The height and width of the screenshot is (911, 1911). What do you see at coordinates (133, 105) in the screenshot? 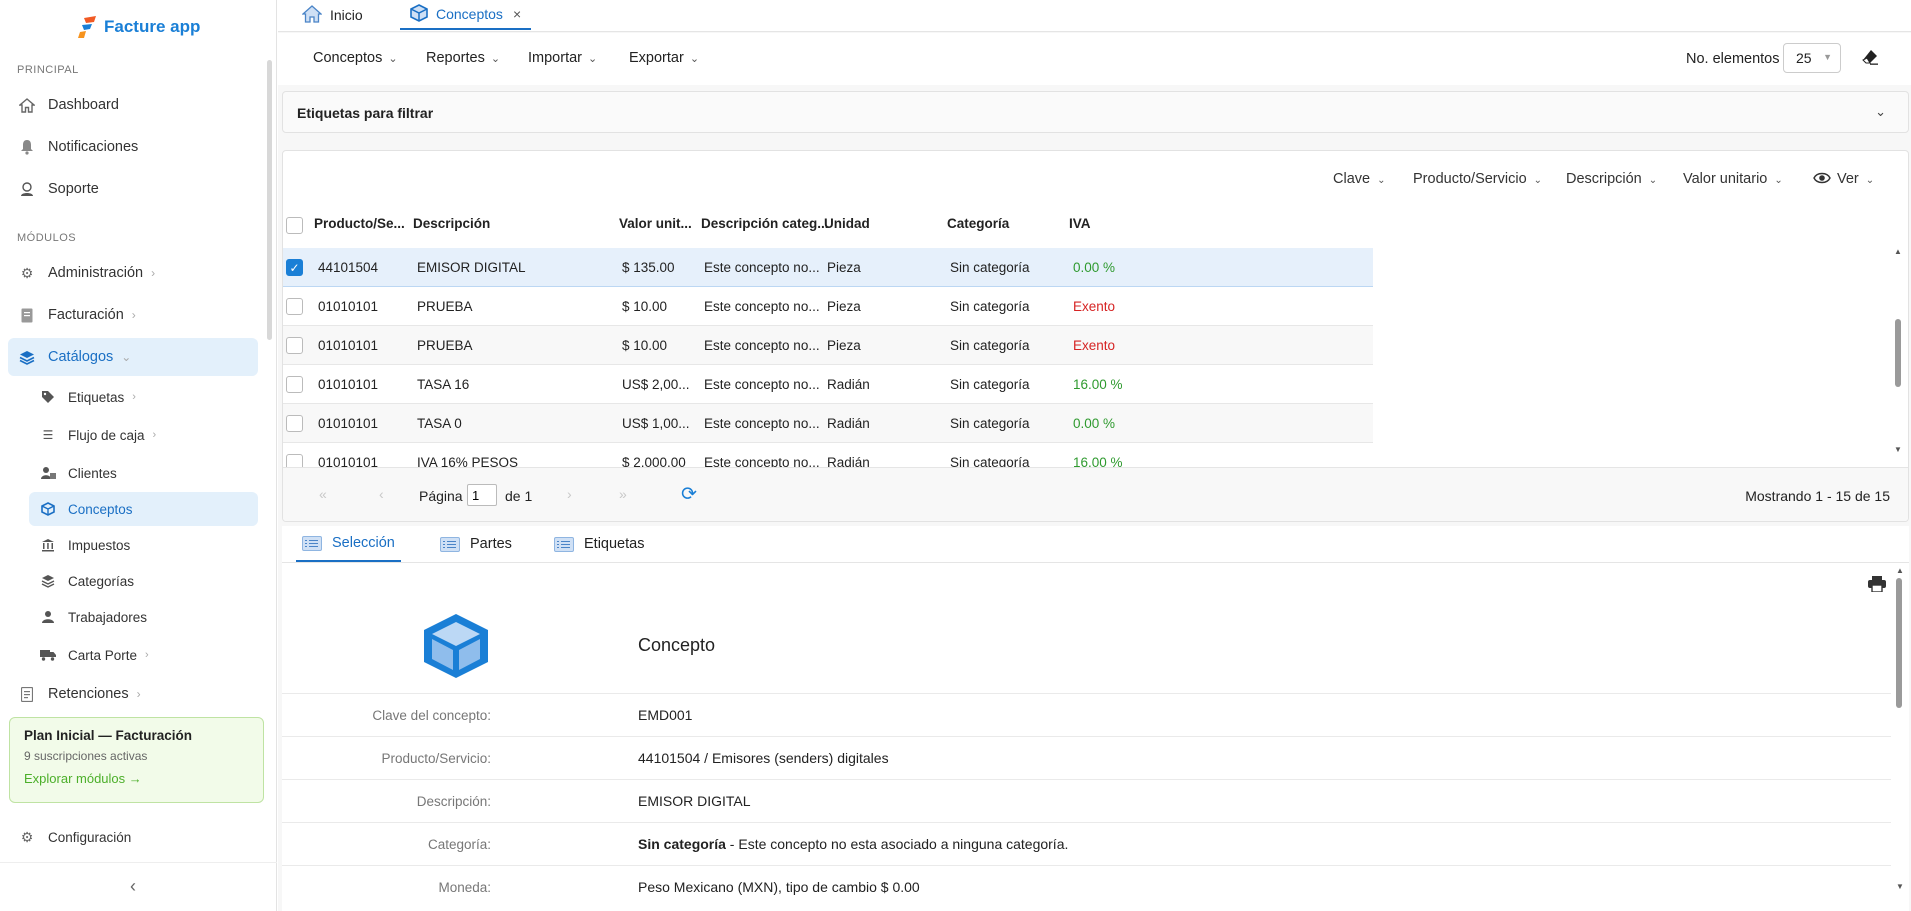
I see `sidebar-item-dashboard: Dashboard` at bounding box center [133, 105].